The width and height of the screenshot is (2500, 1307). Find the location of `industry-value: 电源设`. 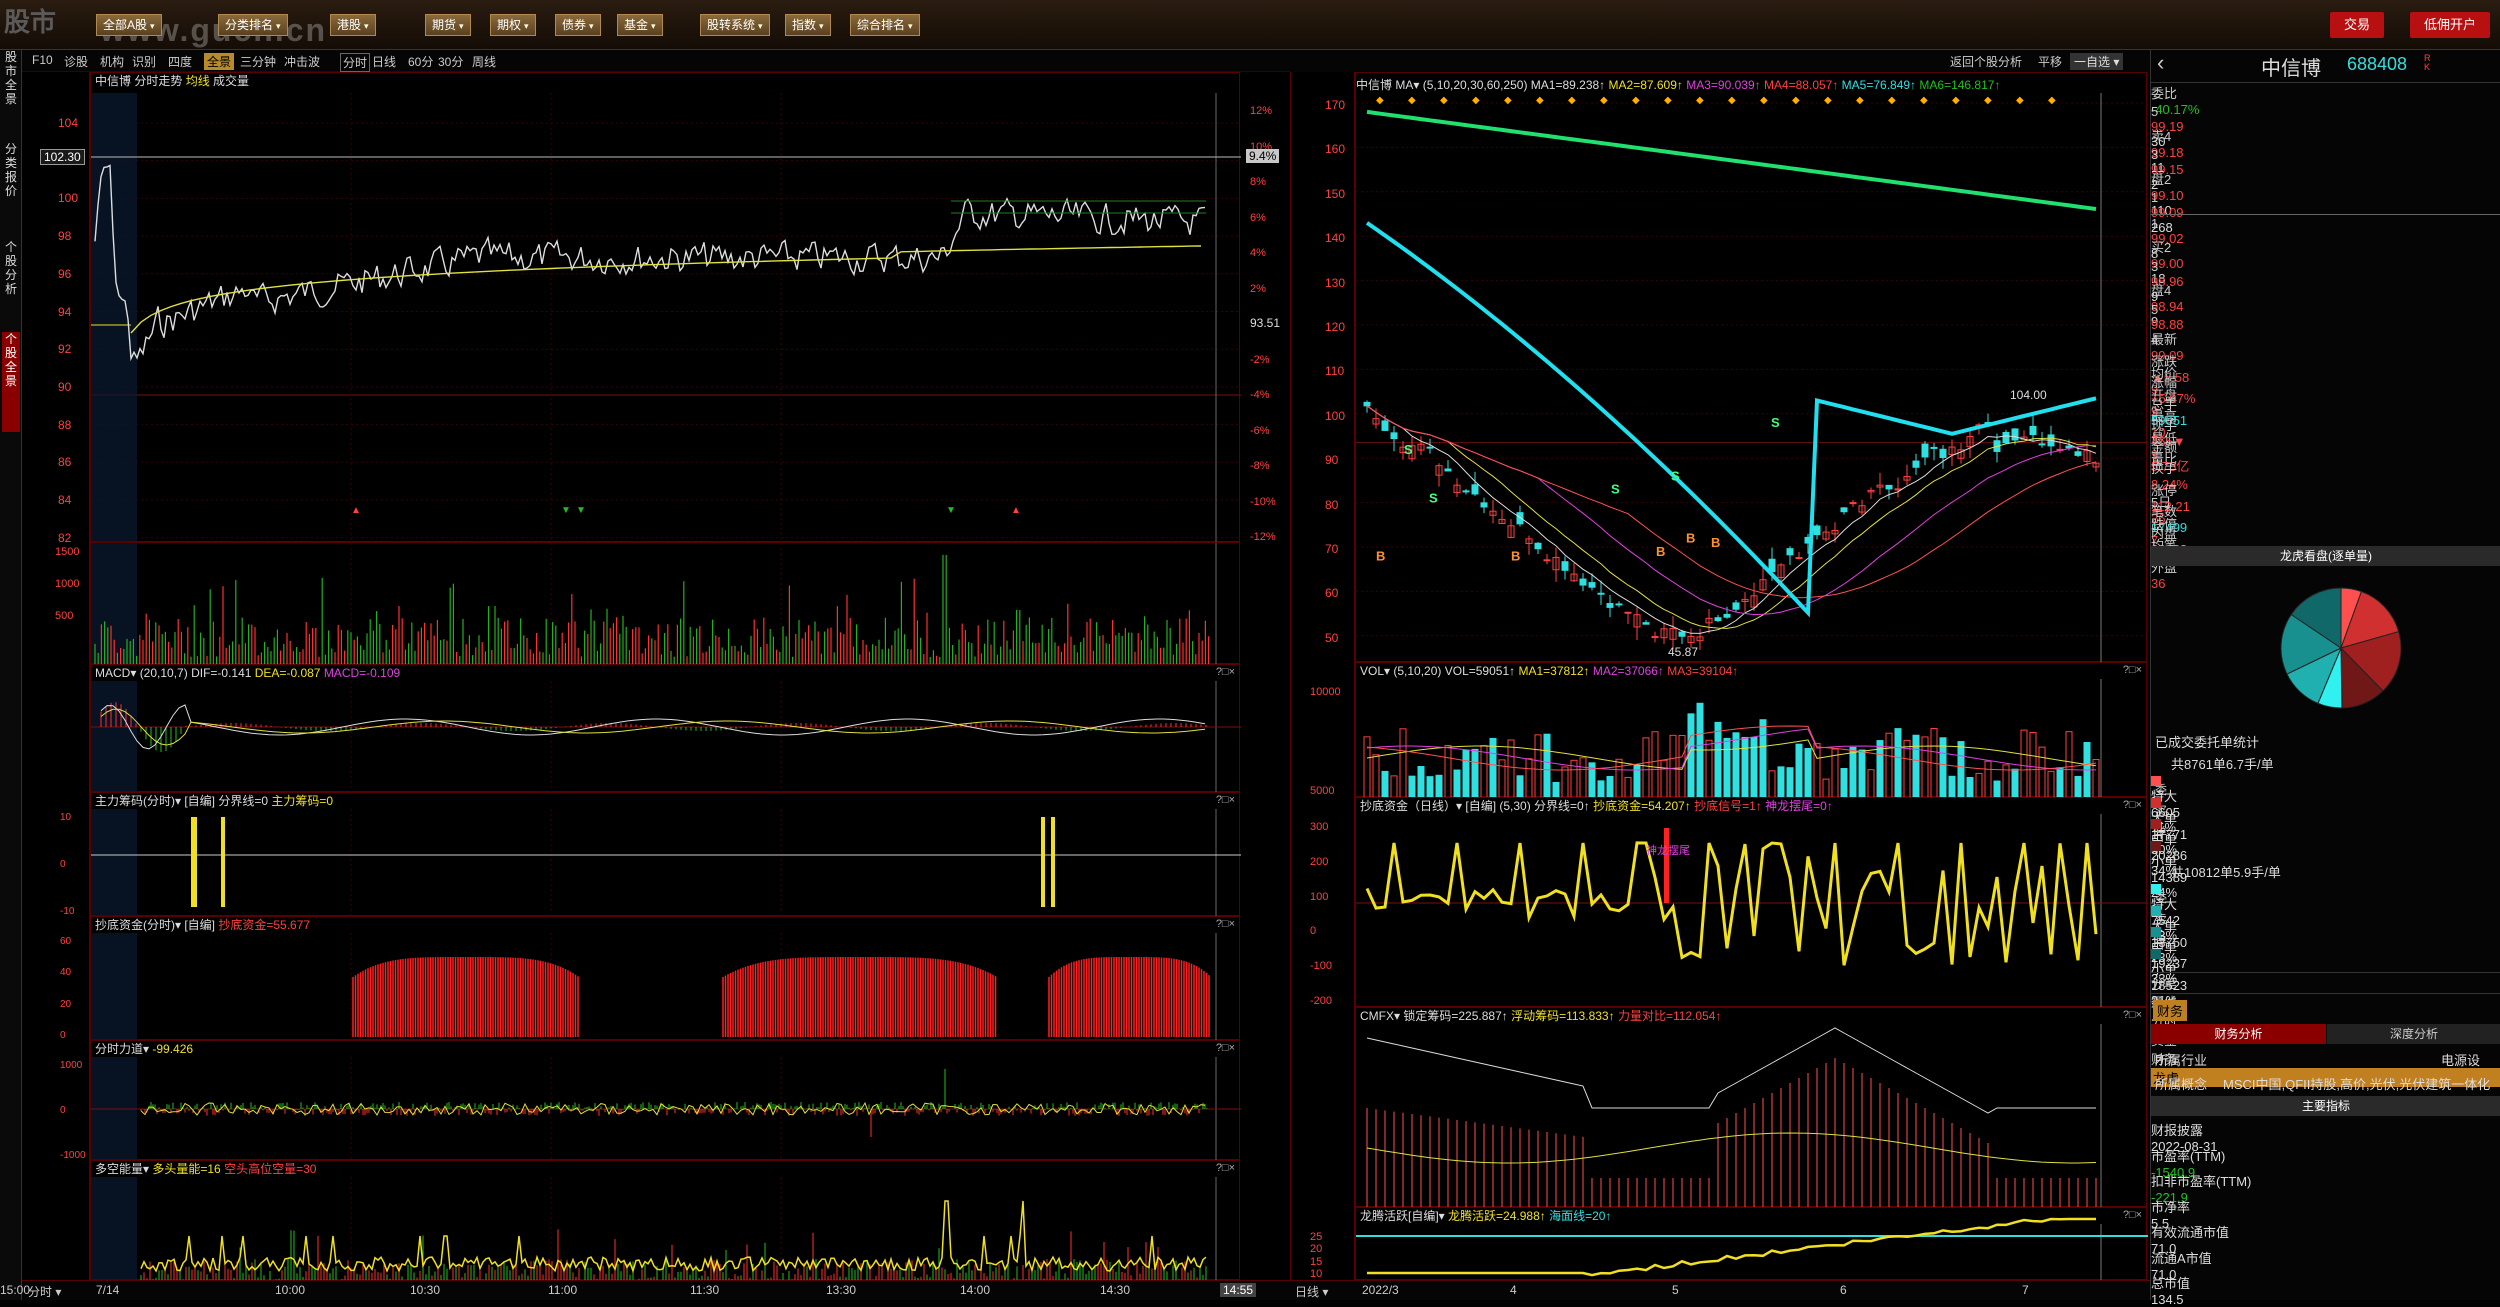

industry-value: 电源设 is located at coordinates (2461, 1060).